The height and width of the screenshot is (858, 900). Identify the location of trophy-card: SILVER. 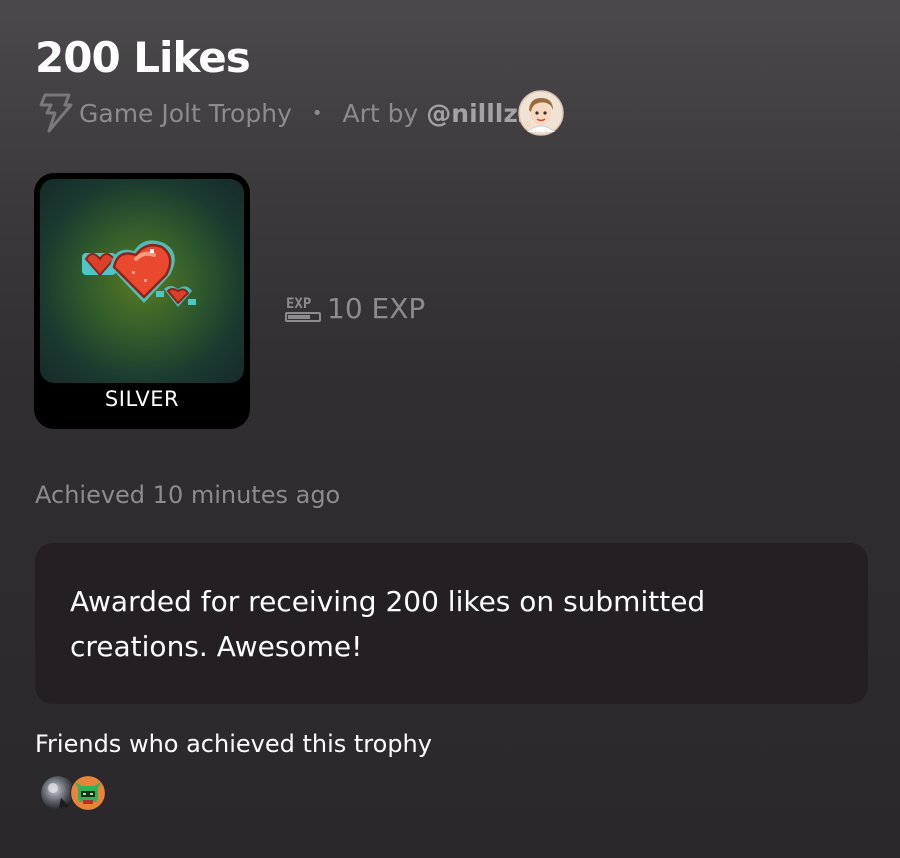
(142, 301).